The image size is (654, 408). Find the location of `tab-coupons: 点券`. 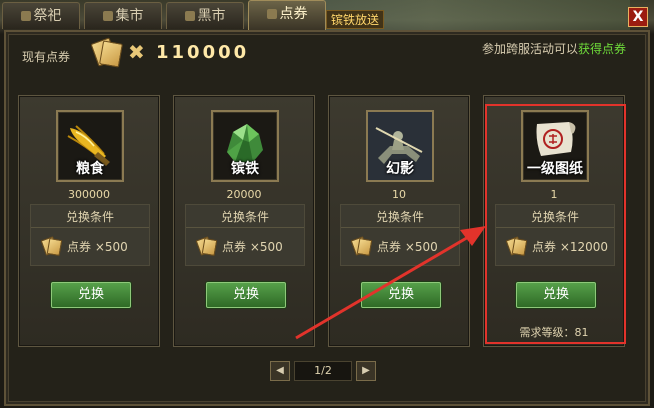

tab-coupons: 点券 is located at coordinates (287, 15).